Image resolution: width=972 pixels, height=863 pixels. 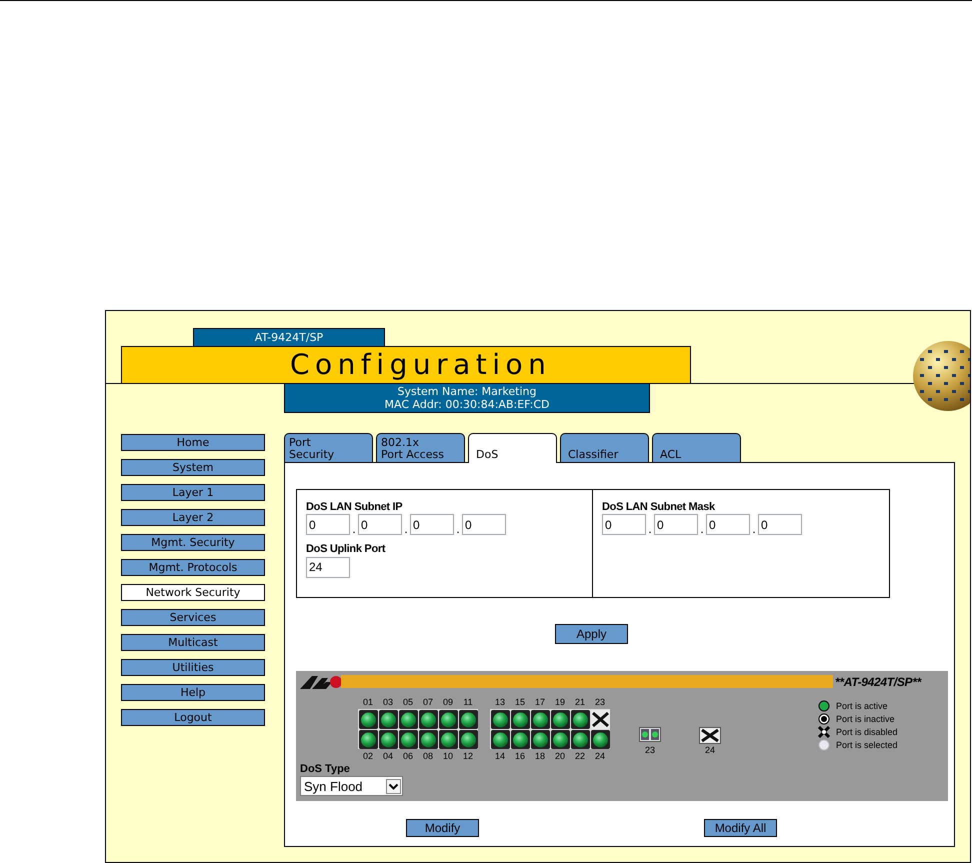 I want to click on sidebar-item: System, so click(x=193, y=467).